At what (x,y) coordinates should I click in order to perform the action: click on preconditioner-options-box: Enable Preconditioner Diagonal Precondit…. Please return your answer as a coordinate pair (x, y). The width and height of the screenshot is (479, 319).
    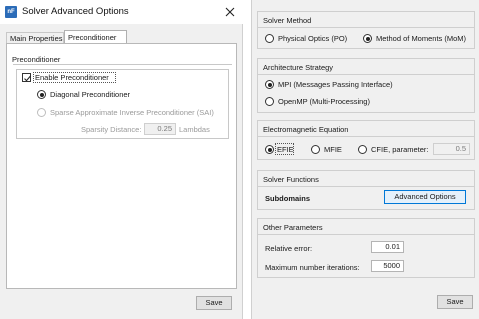
    Looking at the image, I should click on (122, 104).